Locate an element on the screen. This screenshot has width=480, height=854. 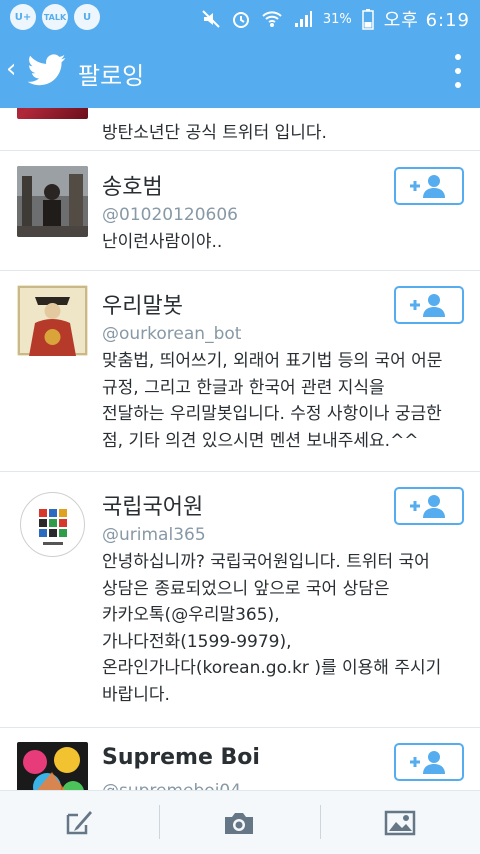
user-name: 우리말봇 is located at coordinates (142, 304).